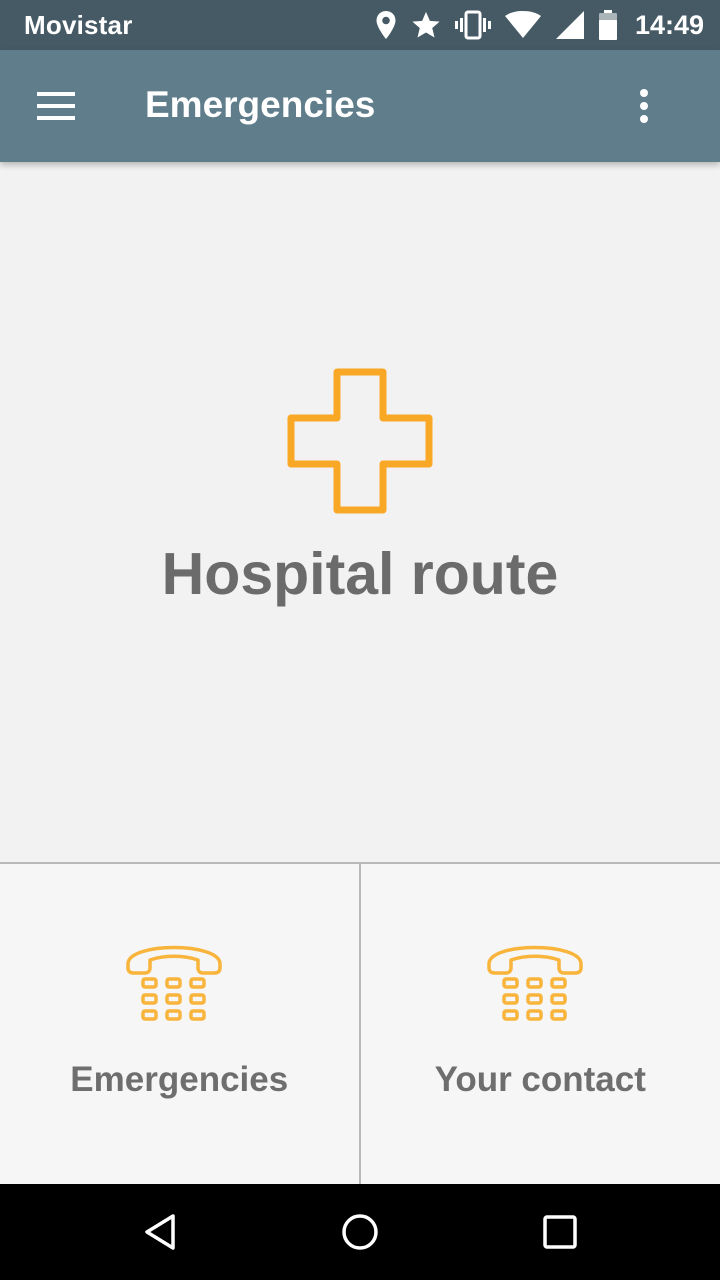 Image resolution: width=720 pixels, height=1280 pixels. I want to click on home-icon, so click(360, 1232).